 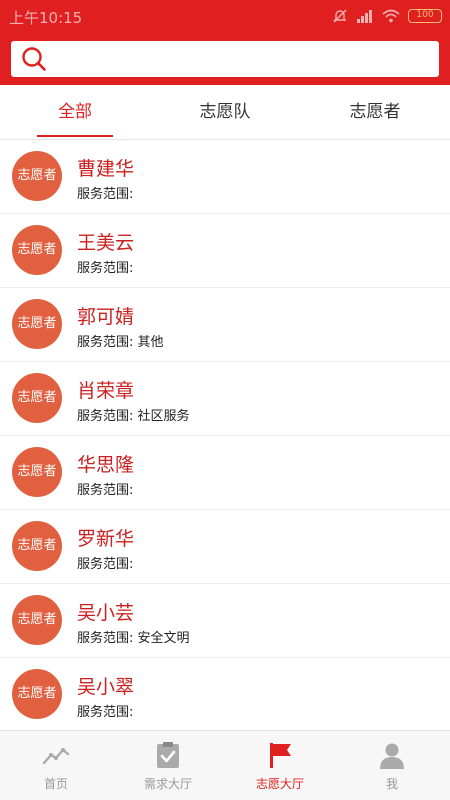 What do you see at coordinates (225, 547) in the screenshot?
I see `list-item: 志愿者 罗新华 服务范围:` at bounding box center [225, 547].